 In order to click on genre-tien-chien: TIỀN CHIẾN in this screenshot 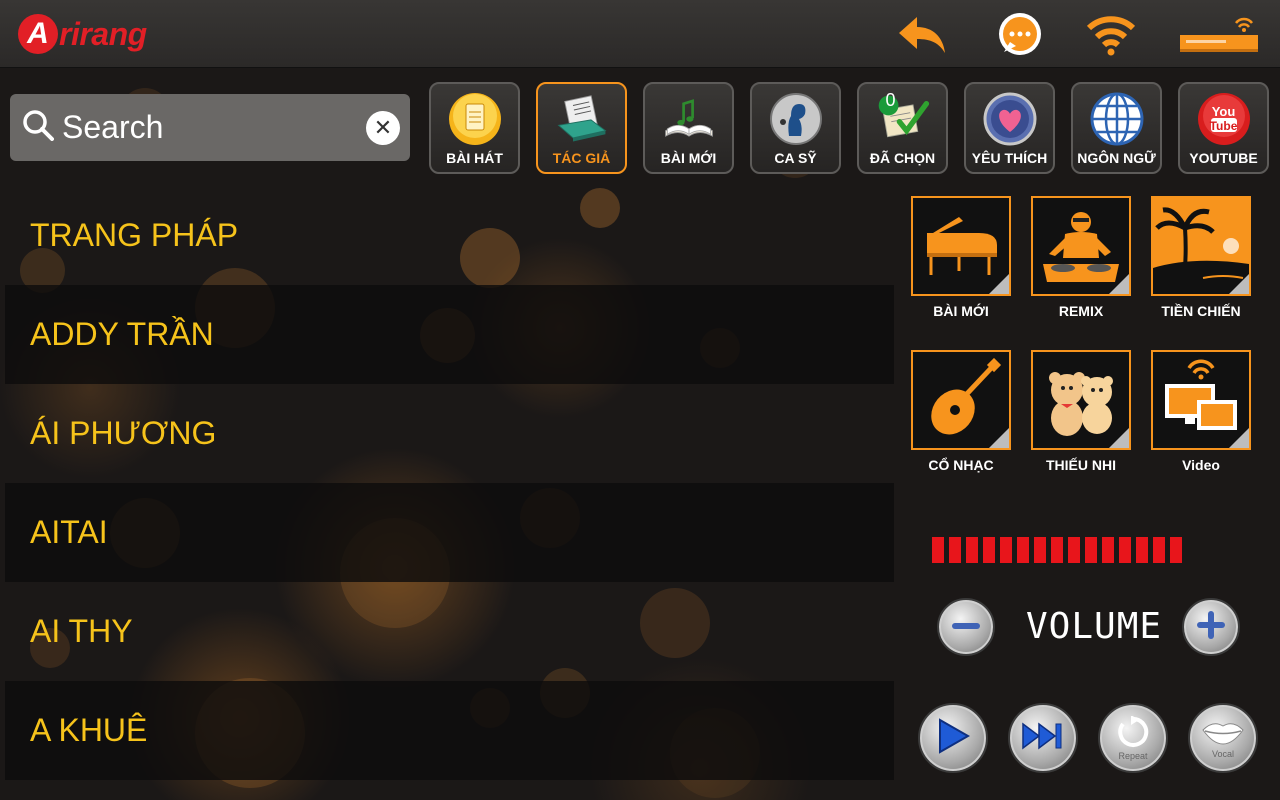, I will do `click(1201, 257)`.